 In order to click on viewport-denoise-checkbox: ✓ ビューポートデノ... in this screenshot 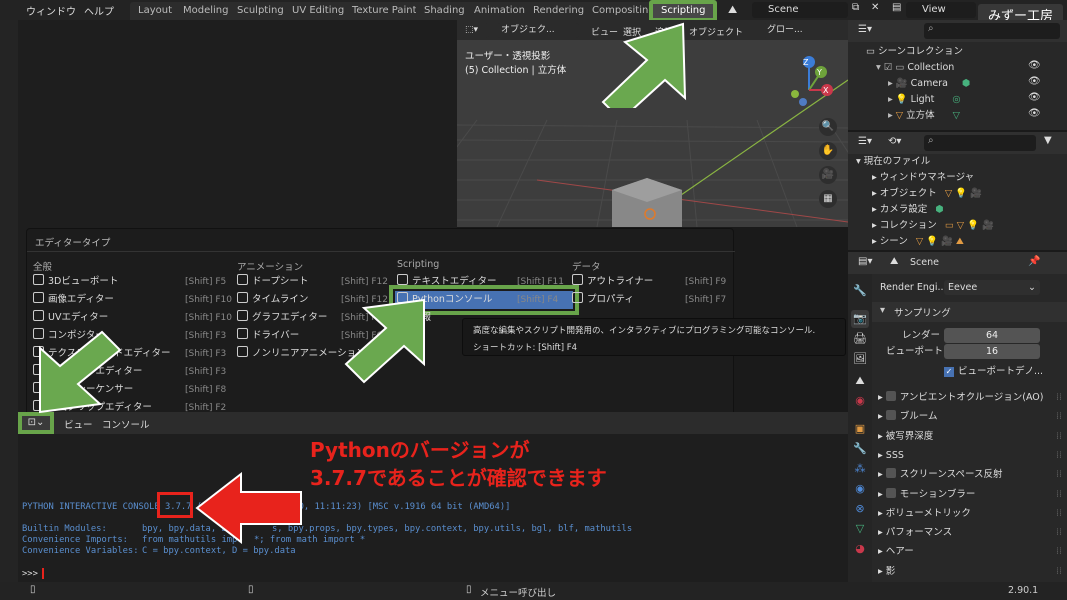, I will do `click(993, 371)`.